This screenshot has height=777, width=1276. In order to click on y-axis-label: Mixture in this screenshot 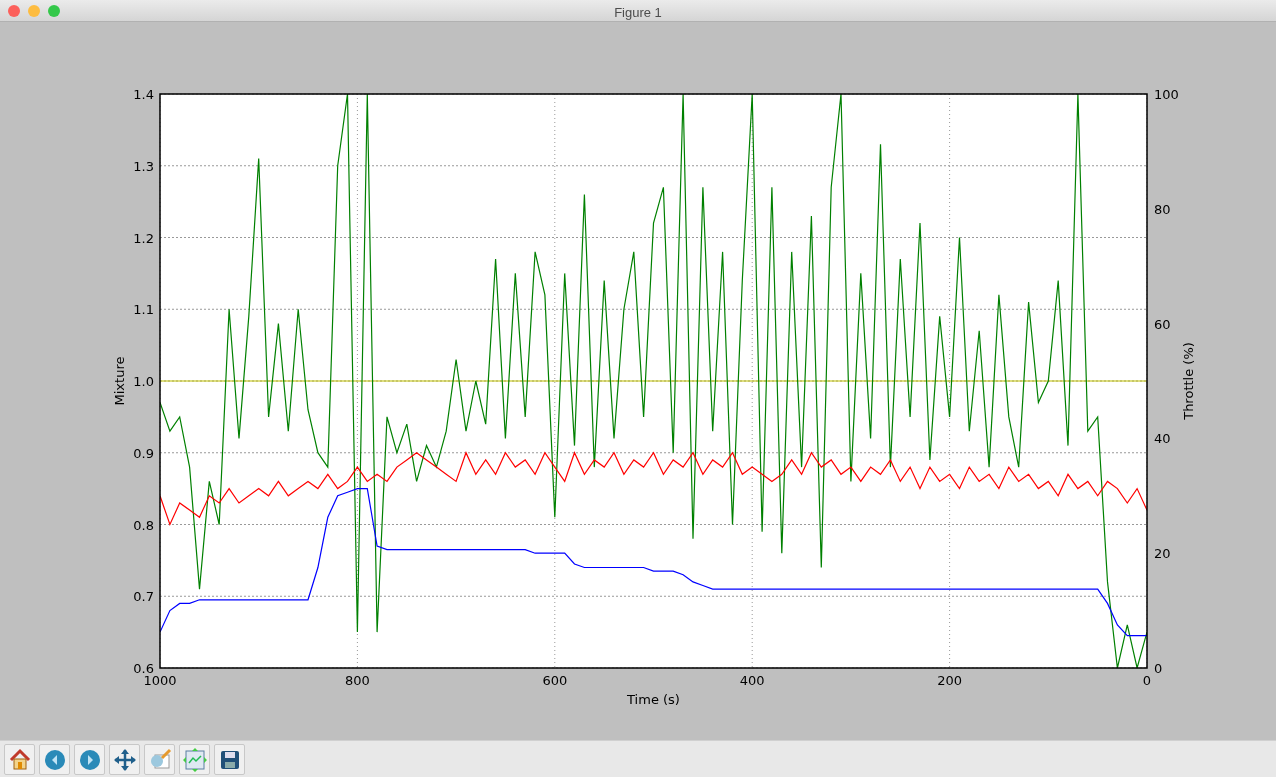, I will do `click(119, 381)`.